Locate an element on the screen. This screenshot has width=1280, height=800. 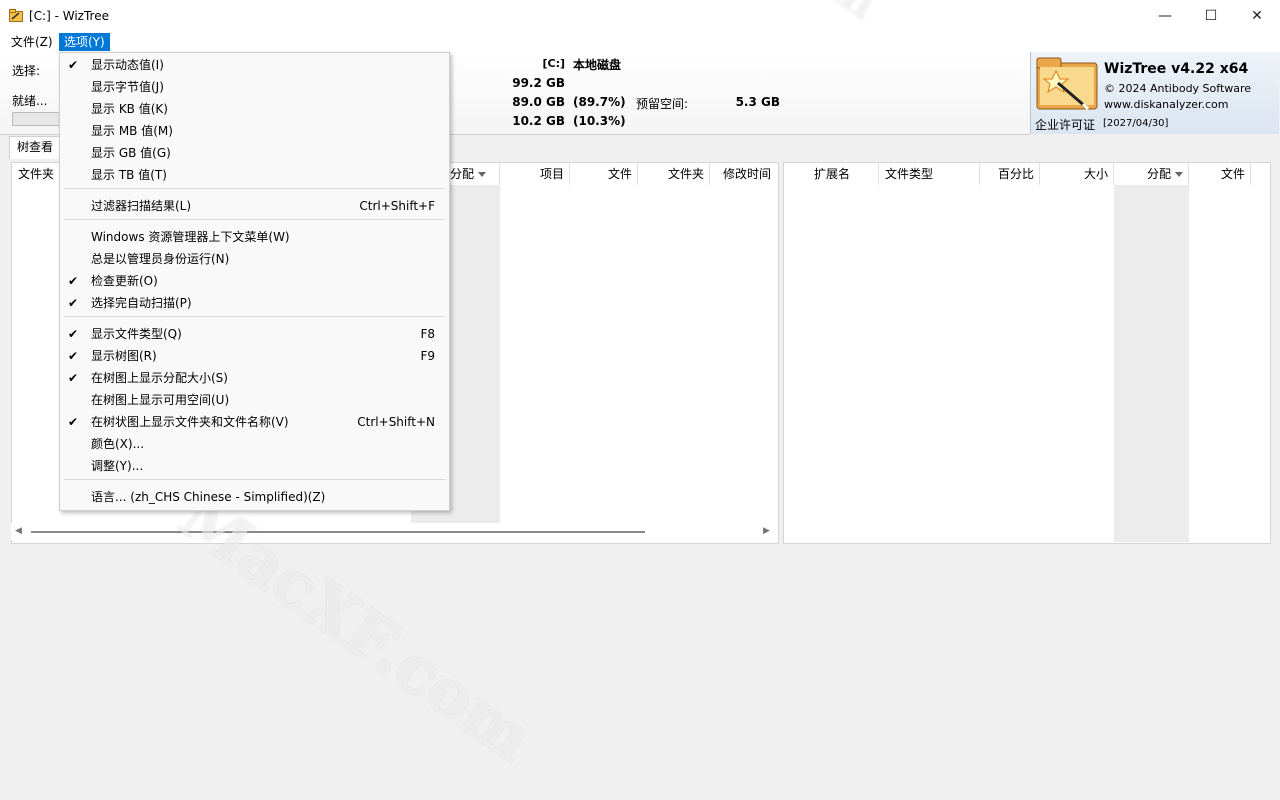
free-percent: (10.3%) is located at coordinates (599, 121).